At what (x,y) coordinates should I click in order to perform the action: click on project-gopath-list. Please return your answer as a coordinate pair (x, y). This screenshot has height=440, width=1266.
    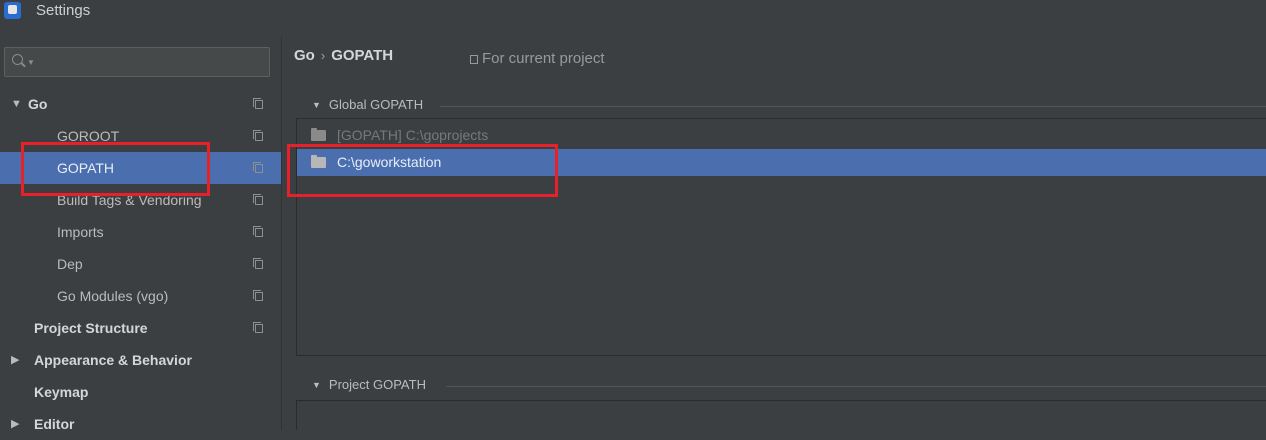
    Looking at the image, I should click on (781, 415).